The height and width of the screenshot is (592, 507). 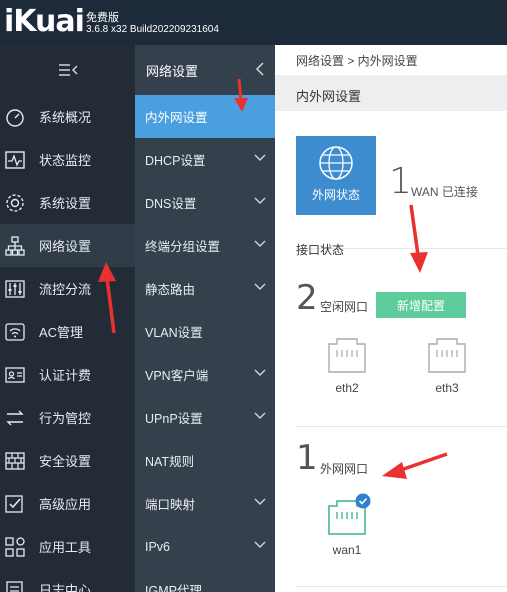 What do you see at coordinates (205, 503) in the screenshot?
I see `submenu-item-port-mapping: 端口映射` at bounding box center [205, 503].